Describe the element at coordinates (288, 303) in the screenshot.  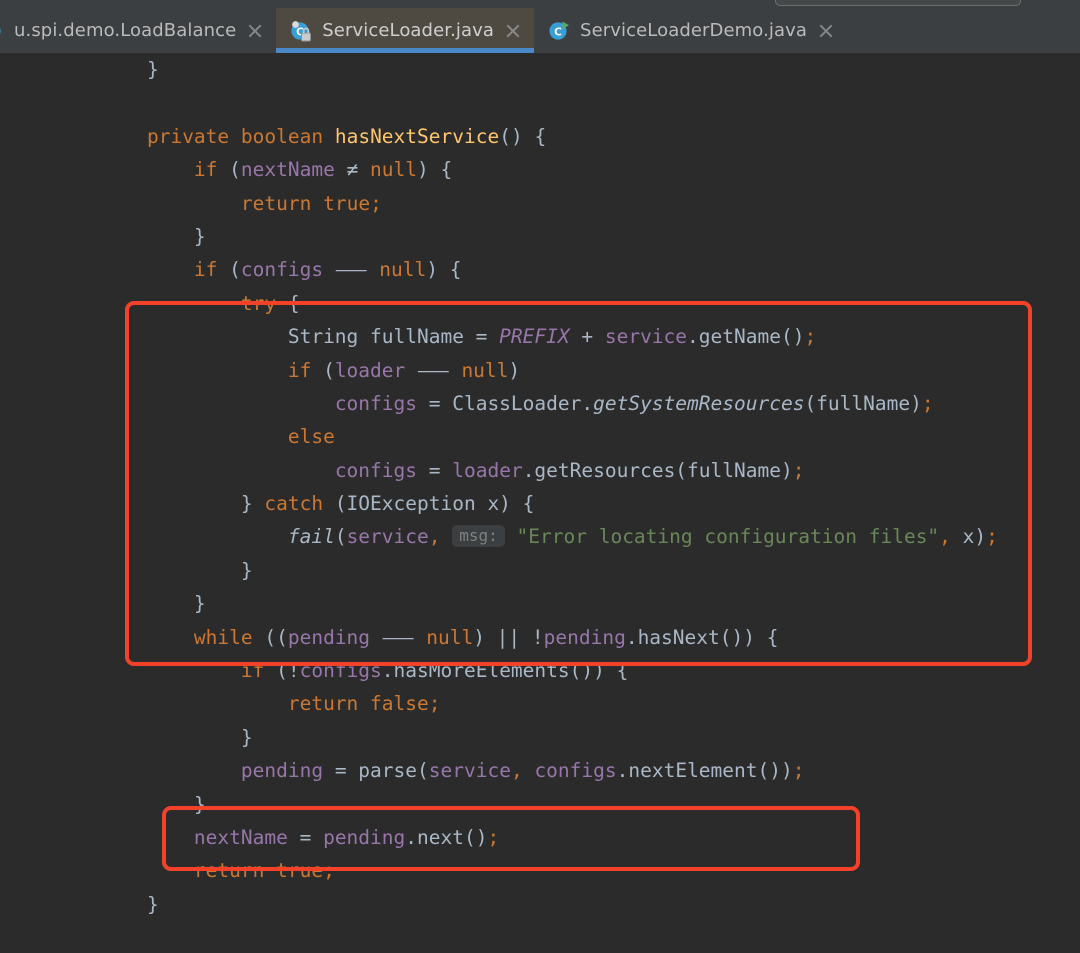
I see `code-token-txt: {` at that location.